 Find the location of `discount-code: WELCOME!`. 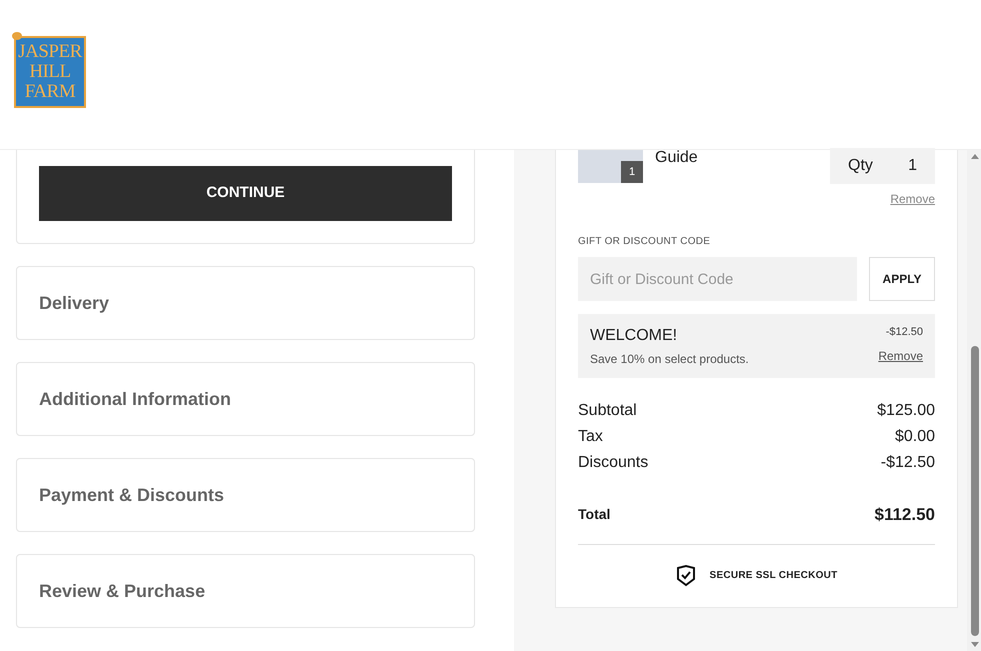

discount-code: WELCOME! is located at coordinates (634, 336).